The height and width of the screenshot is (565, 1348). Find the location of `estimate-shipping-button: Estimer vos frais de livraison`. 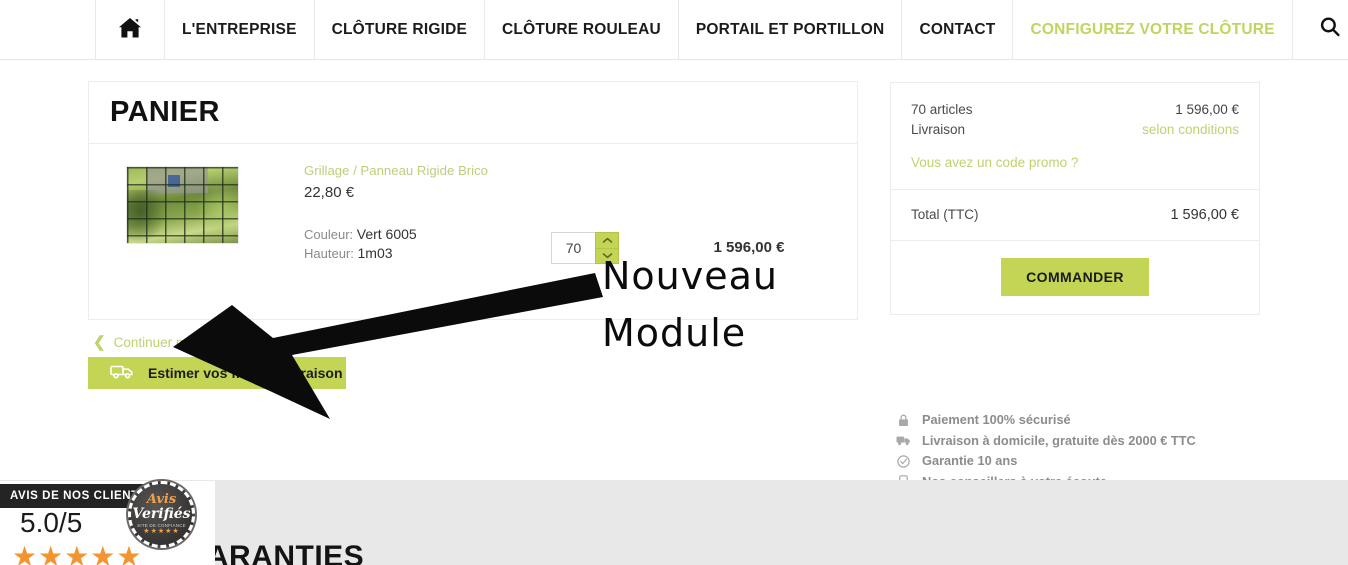

estimate-shipping-button: Estimer vos frais de livraison is located at coordinates (217, 373).